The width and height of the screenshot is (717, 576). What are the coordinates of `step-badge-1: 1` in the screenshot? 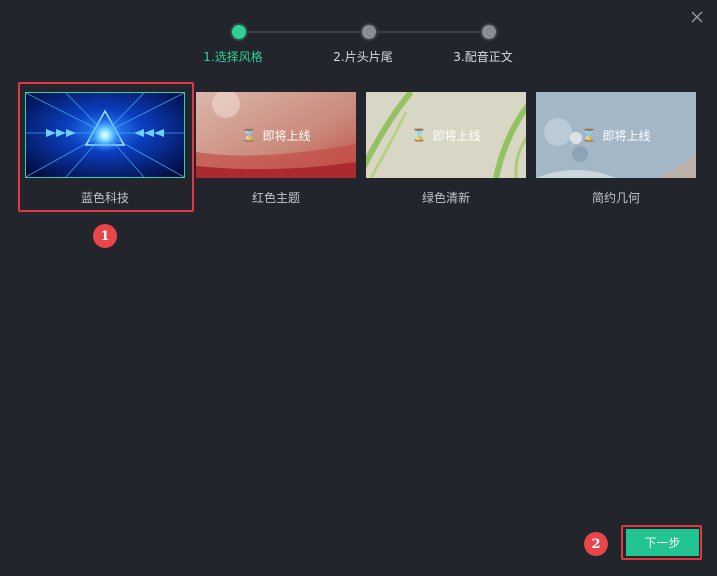 It's located at (105, 236).